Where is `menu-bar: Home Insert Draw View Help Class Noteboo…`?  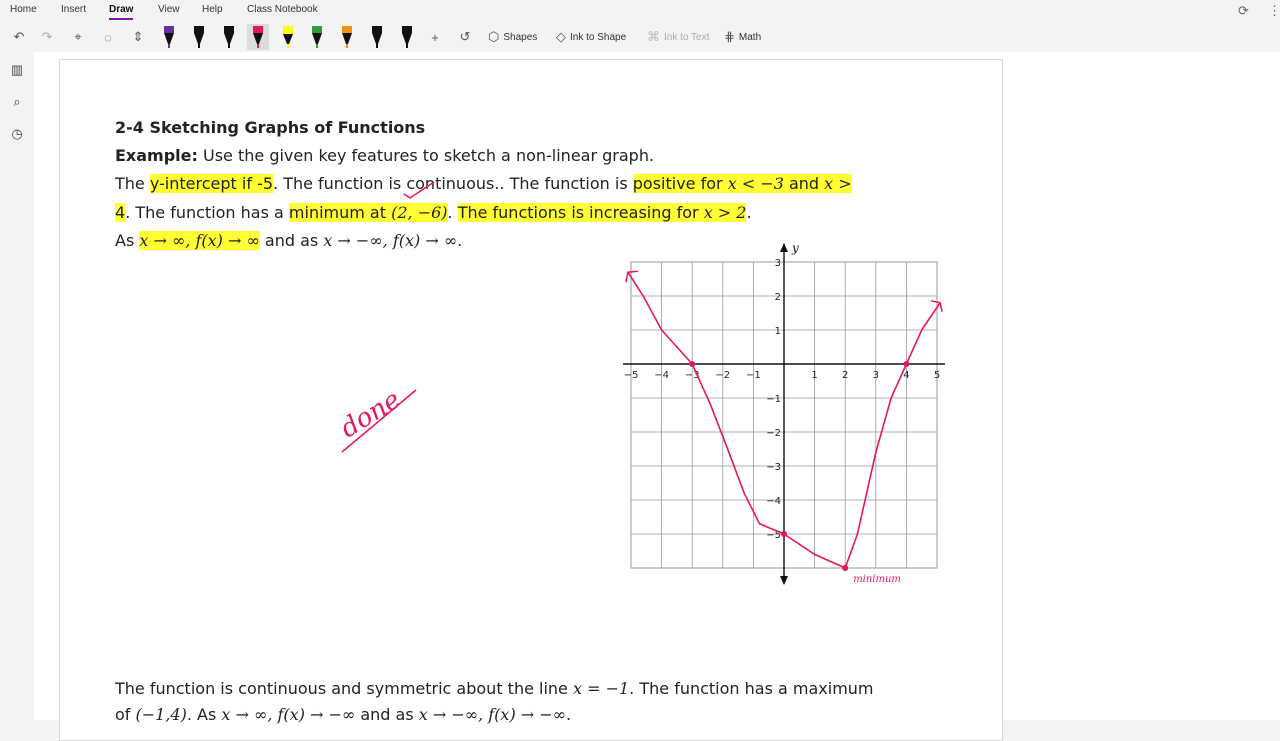
menu-bar: Home Insert Draw View Help Class Noteboo… is located at coordinates (640, 11).